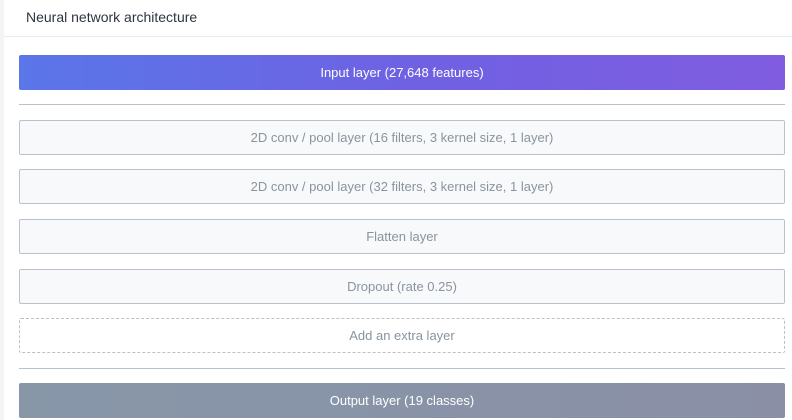 The height and width of the screenshot is (420, 792). I want to click on layer-flatten: Flatten layer, so click(402, 236).